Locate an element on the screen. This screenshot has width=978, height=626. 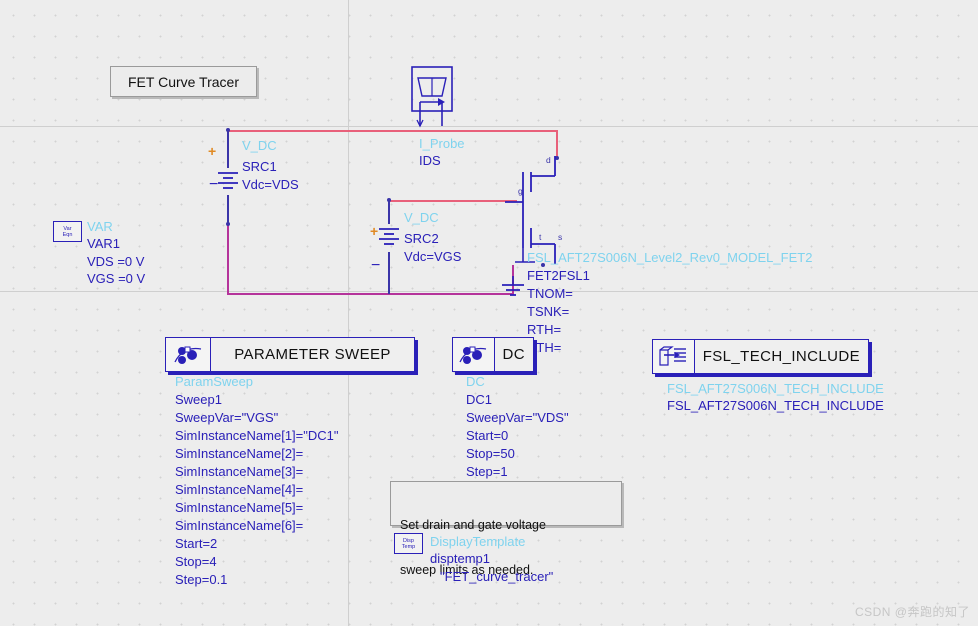
fet-ground-symbol is located at coordinates (513, 289).